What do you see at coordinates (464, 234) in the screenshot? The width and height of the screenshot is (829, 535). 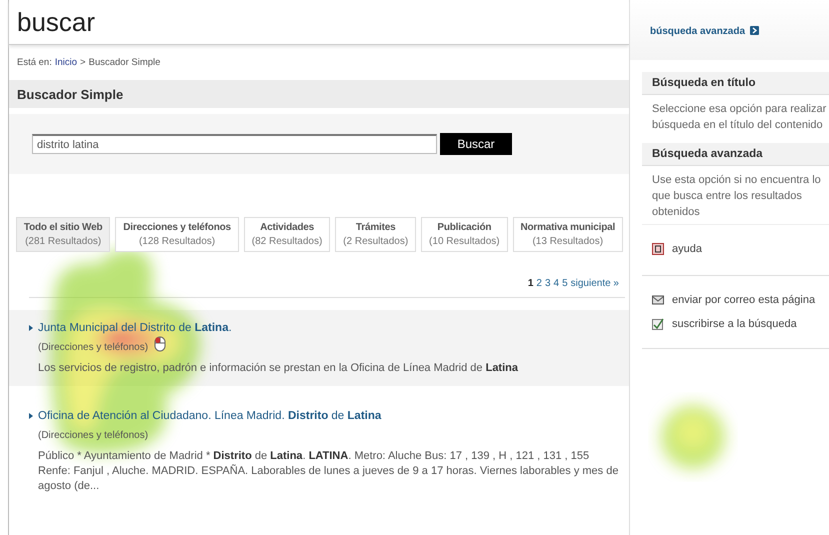 I see `category-tab: Publicación (10 Resultados)` at bounding box center [464, 234].